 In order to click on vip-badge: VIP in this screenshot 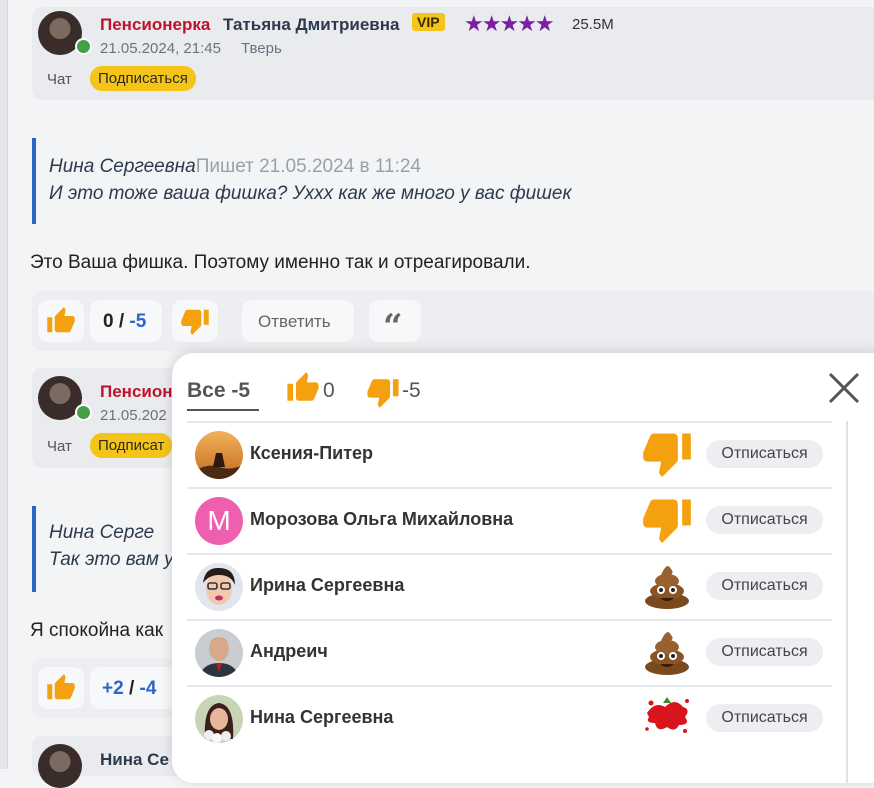, I will do `click(428, 22)`.